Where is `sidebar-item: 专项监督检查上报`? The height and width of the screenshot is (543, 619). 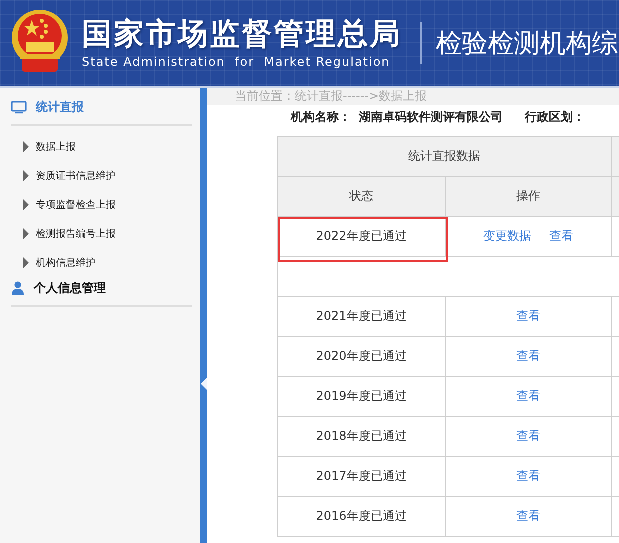 sidebar-item: 专项监督检查上报 is located at coordinates (96, 204).